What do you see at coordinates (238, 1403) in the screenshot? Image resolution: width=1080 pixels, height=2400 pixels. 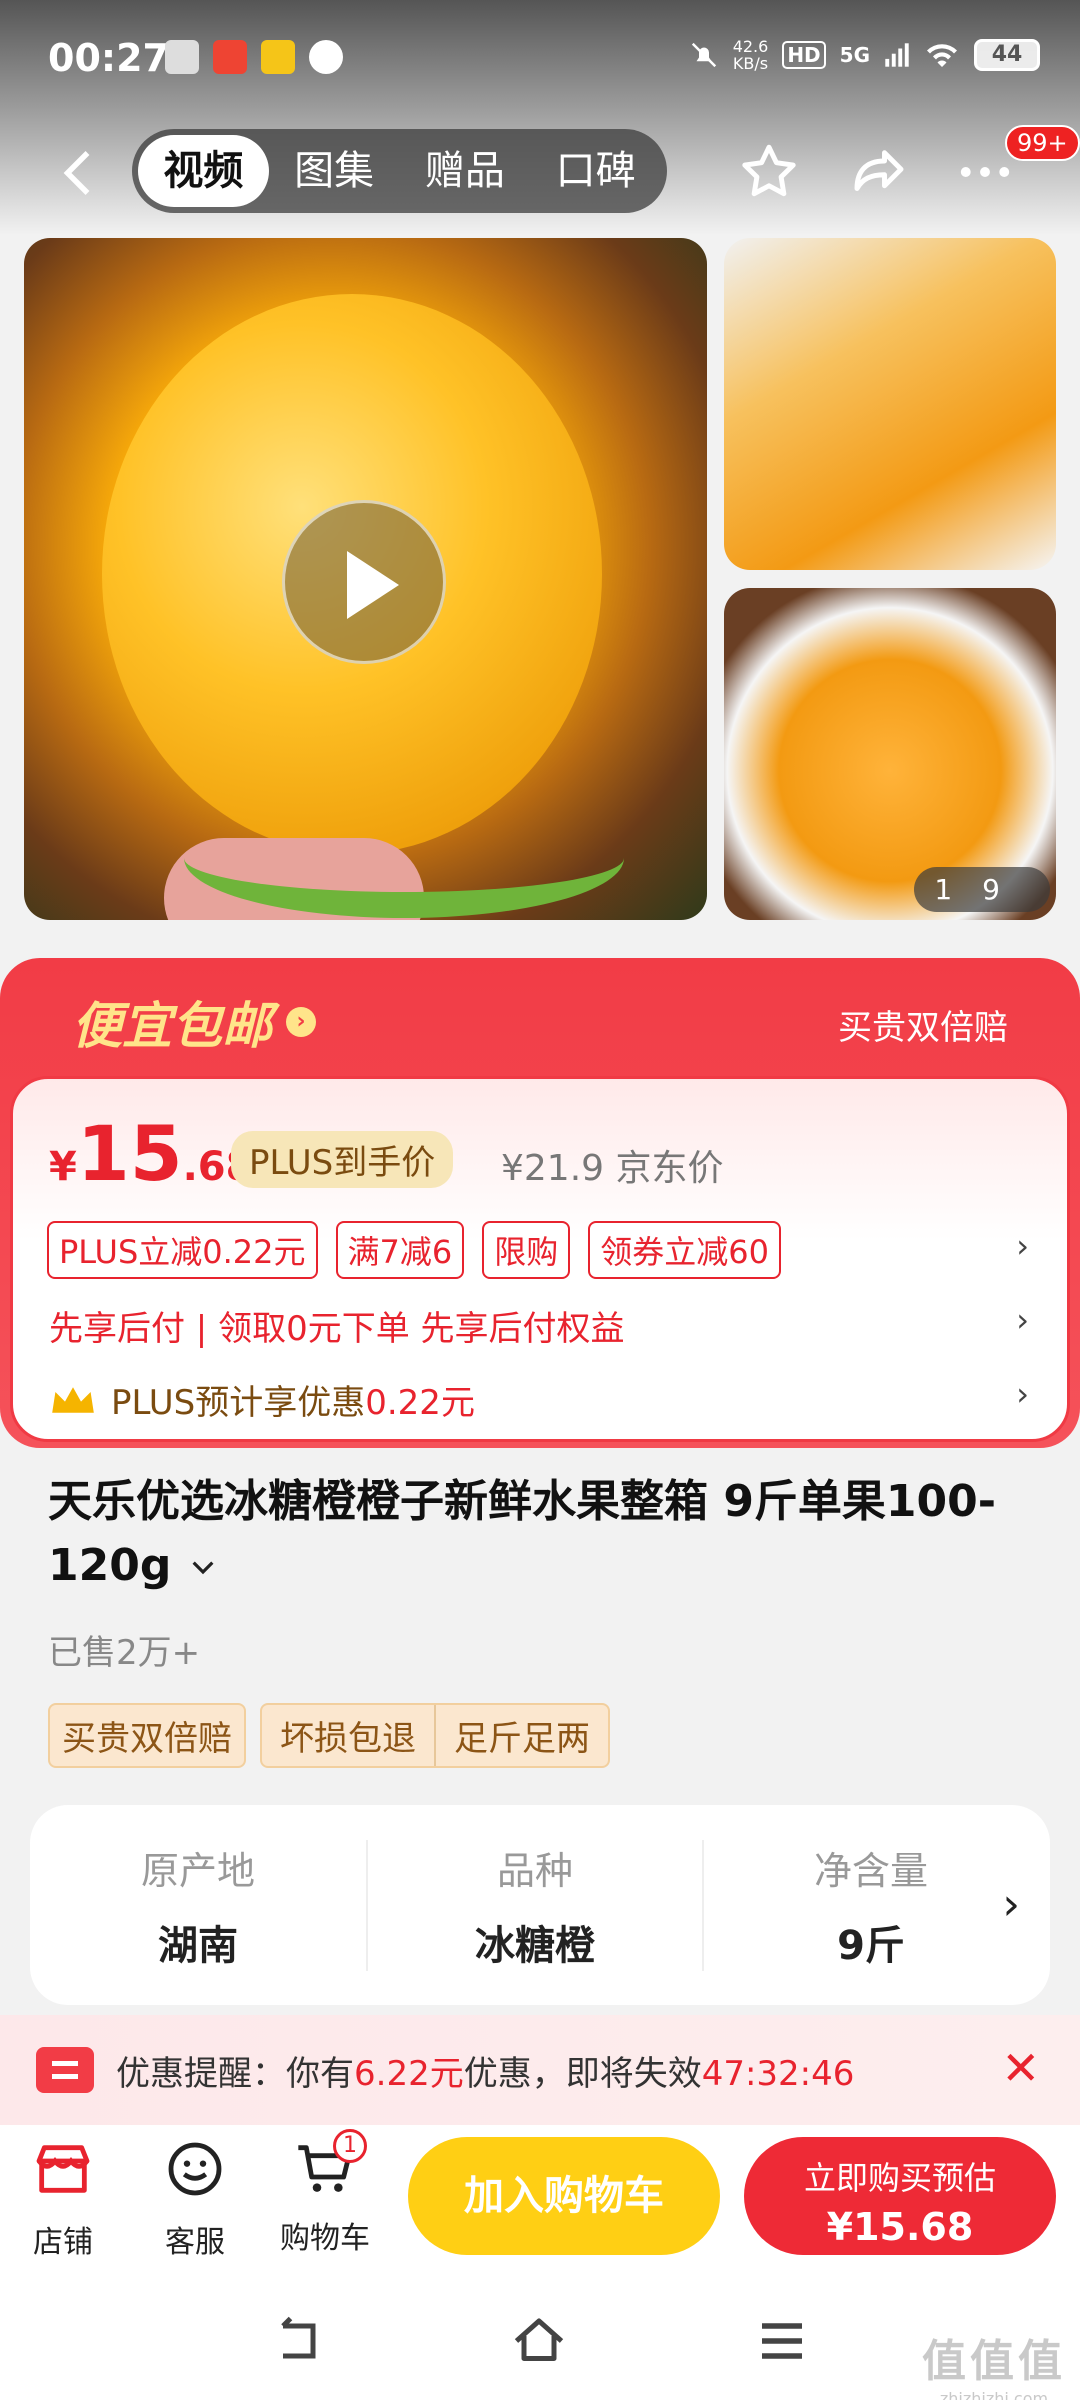 I see `plus-save-label: PLUS预计享优惠` at bounding box center [238, 1403].